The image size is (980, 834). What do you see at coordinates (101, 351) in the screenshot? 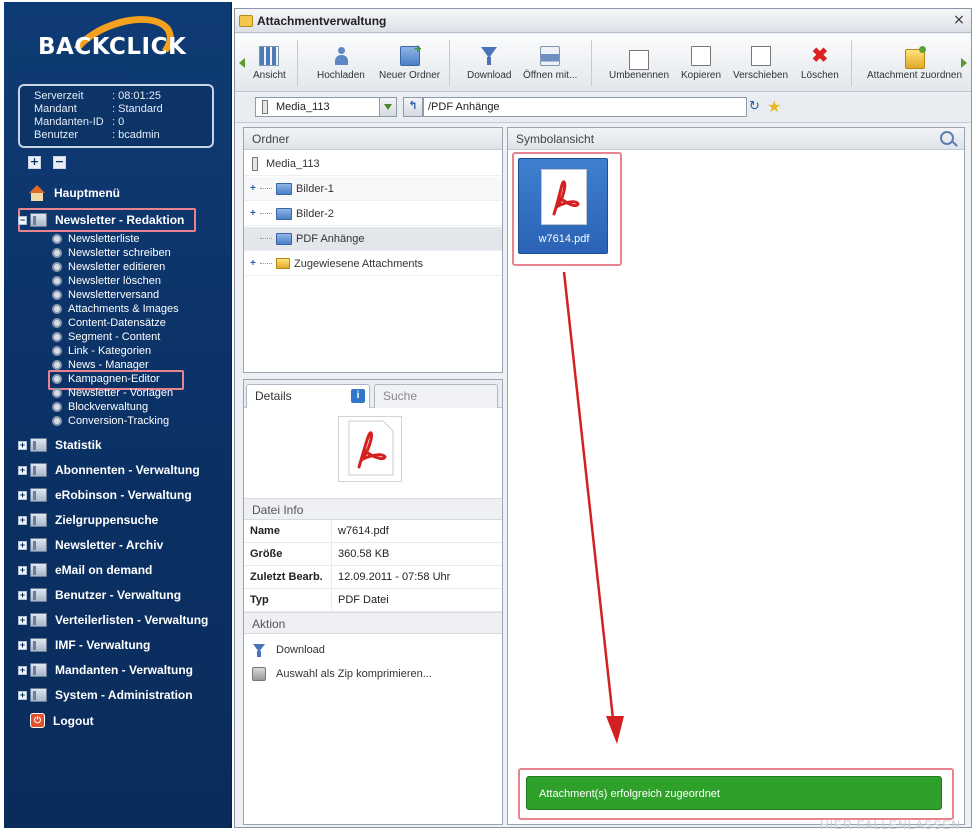
I see `submenu-item: Link - Kategorien` at bounding box center [101, 351].